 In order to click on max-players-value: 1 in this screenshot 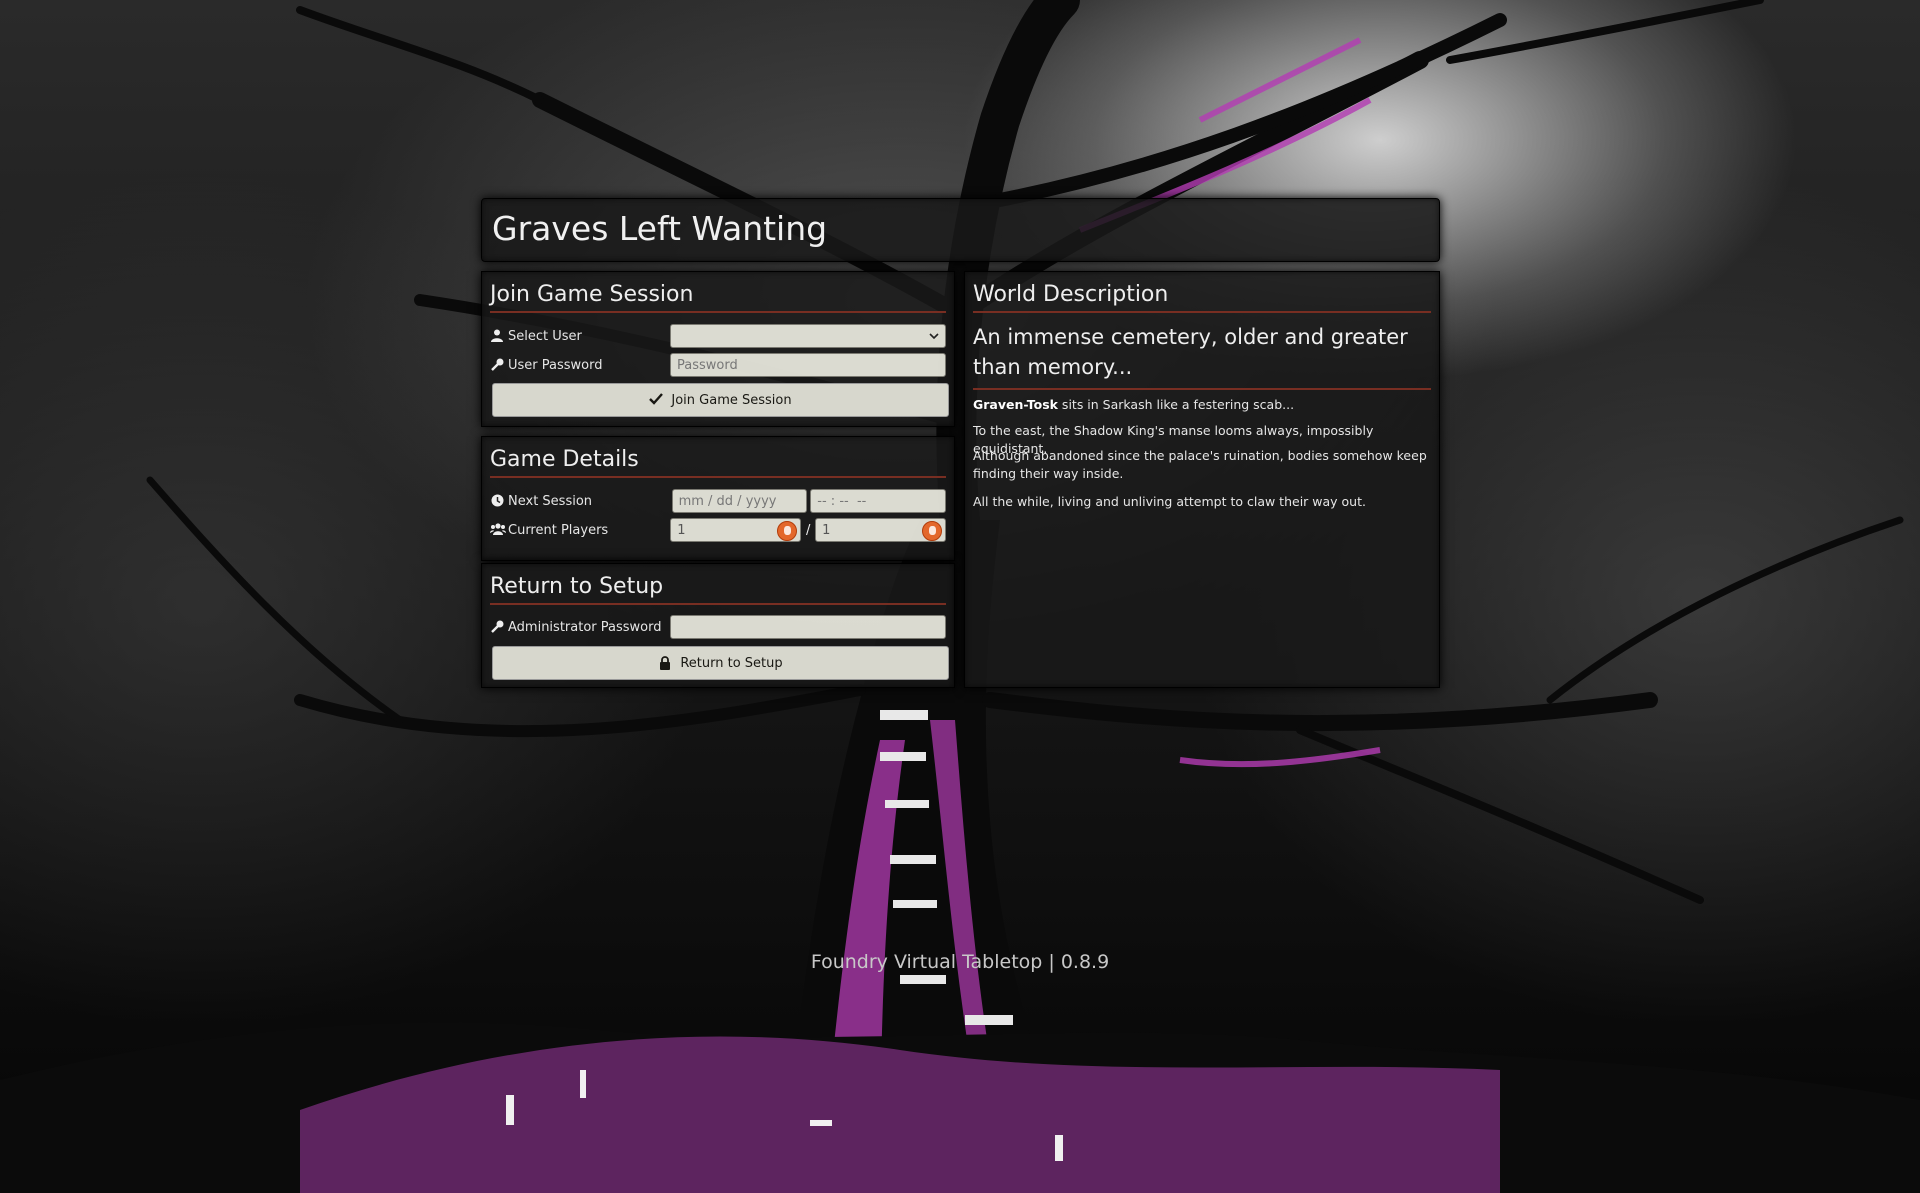, I will do `click(826, 530)`.